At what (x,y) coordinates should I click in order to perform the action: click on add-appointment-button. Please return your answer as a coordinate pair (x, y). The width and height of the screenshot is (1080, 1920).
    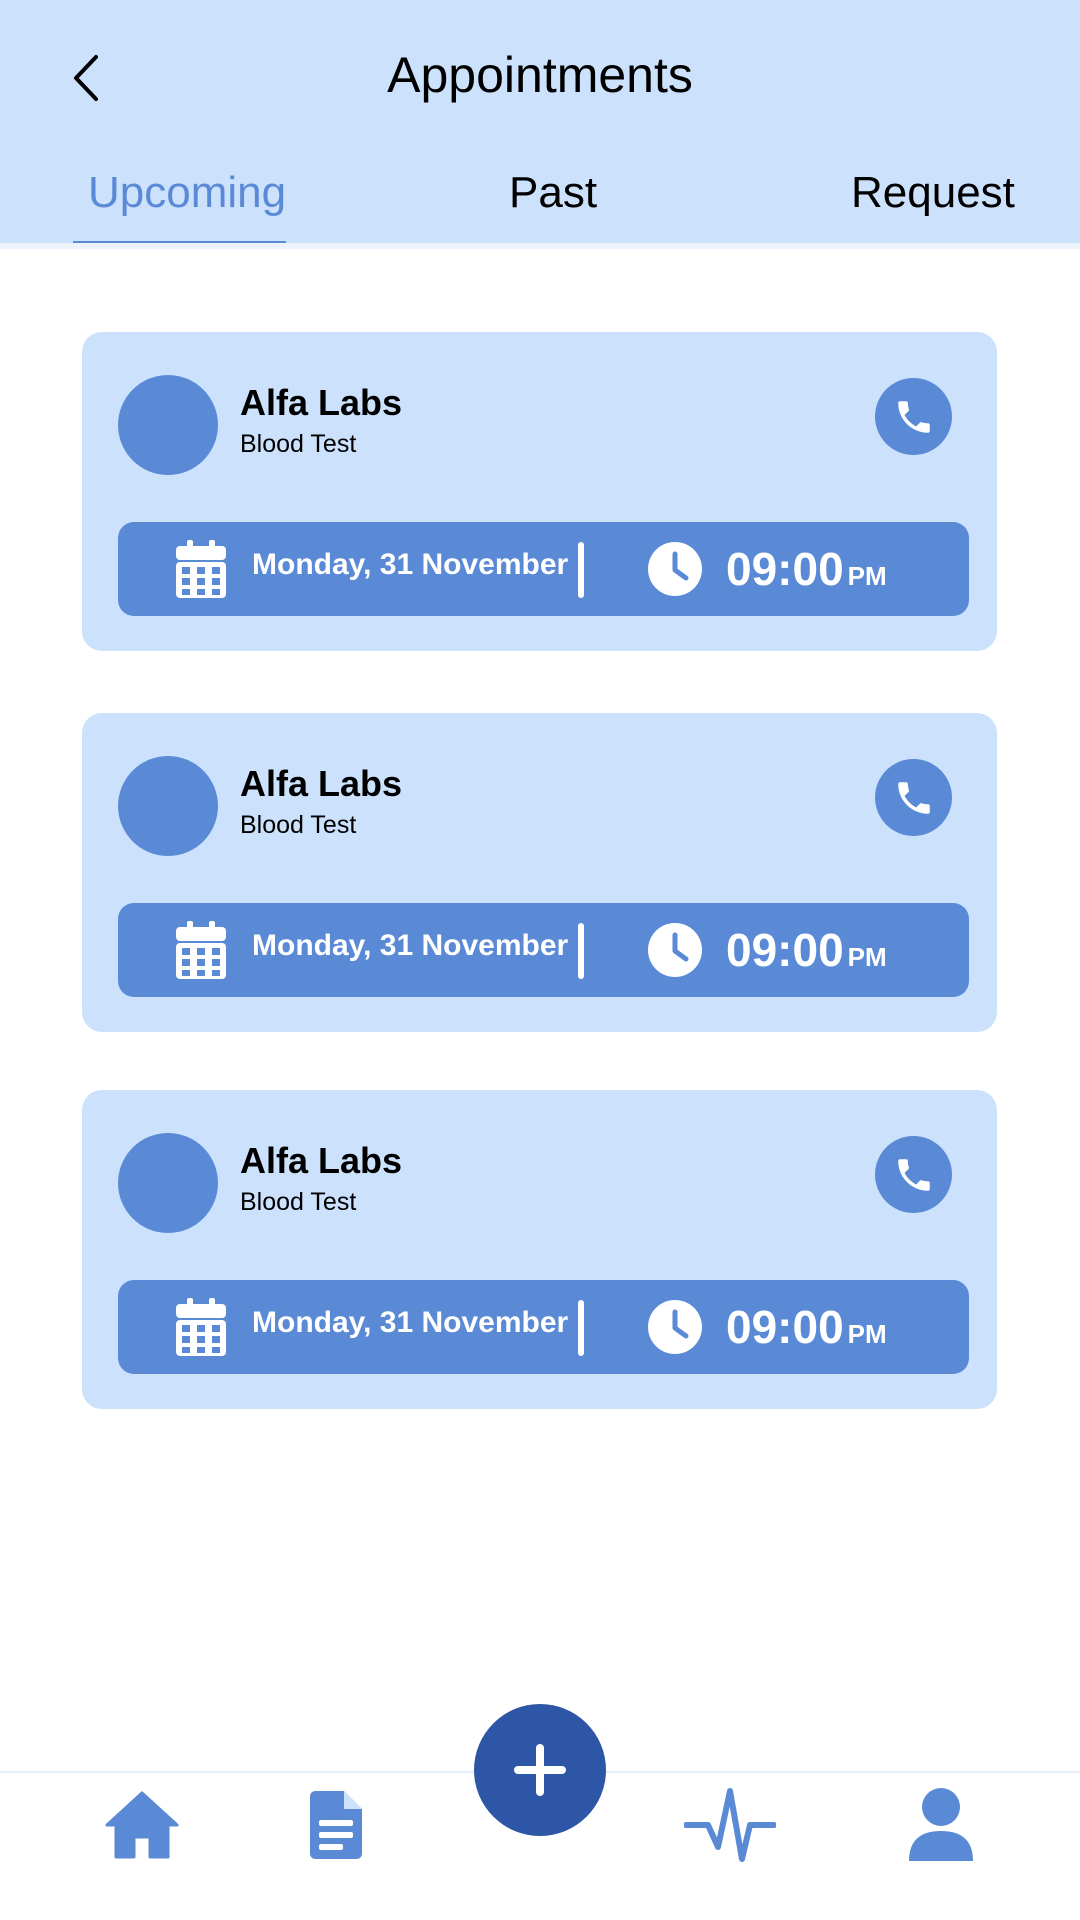
    Looking at the image, I should click on (540, 1770).